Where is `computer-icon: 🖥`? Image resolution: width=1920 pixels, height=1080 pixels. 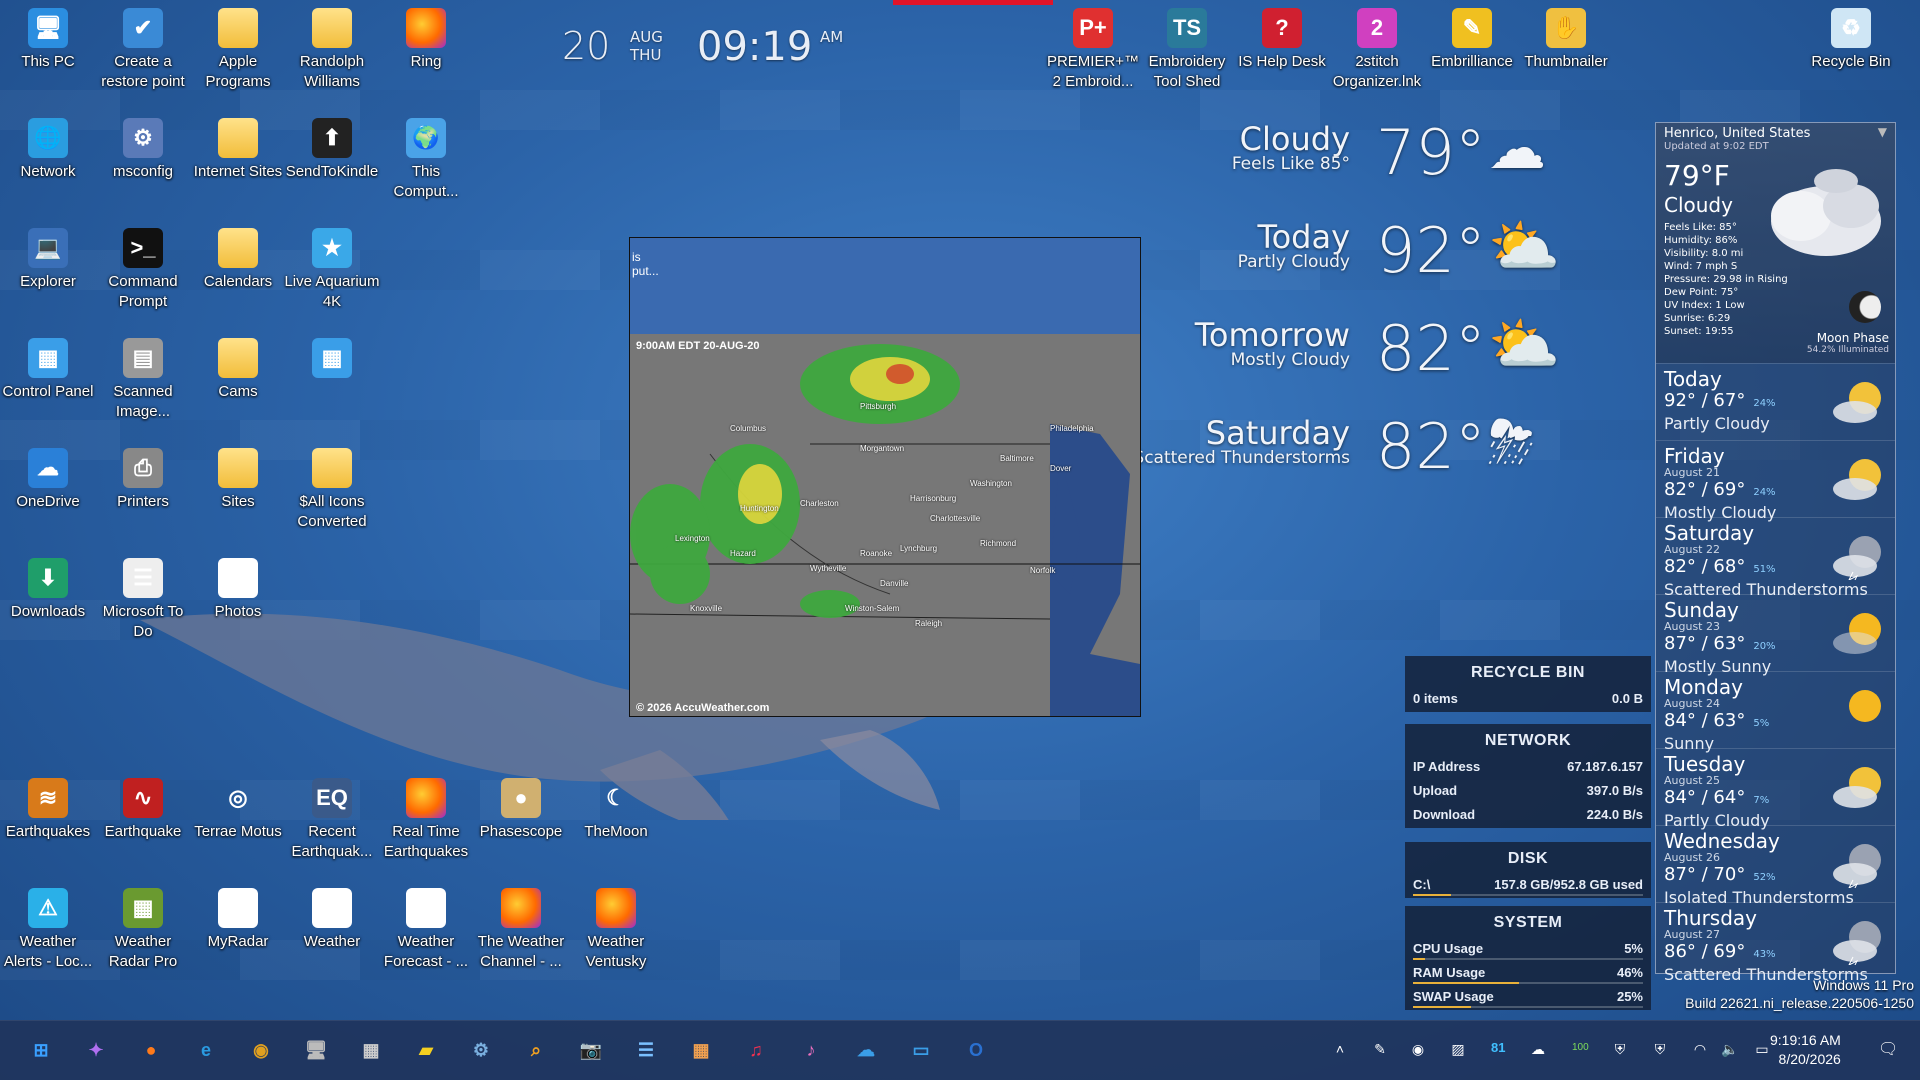
computer-icon: 🖥 is located at coordinates (316, 1050).